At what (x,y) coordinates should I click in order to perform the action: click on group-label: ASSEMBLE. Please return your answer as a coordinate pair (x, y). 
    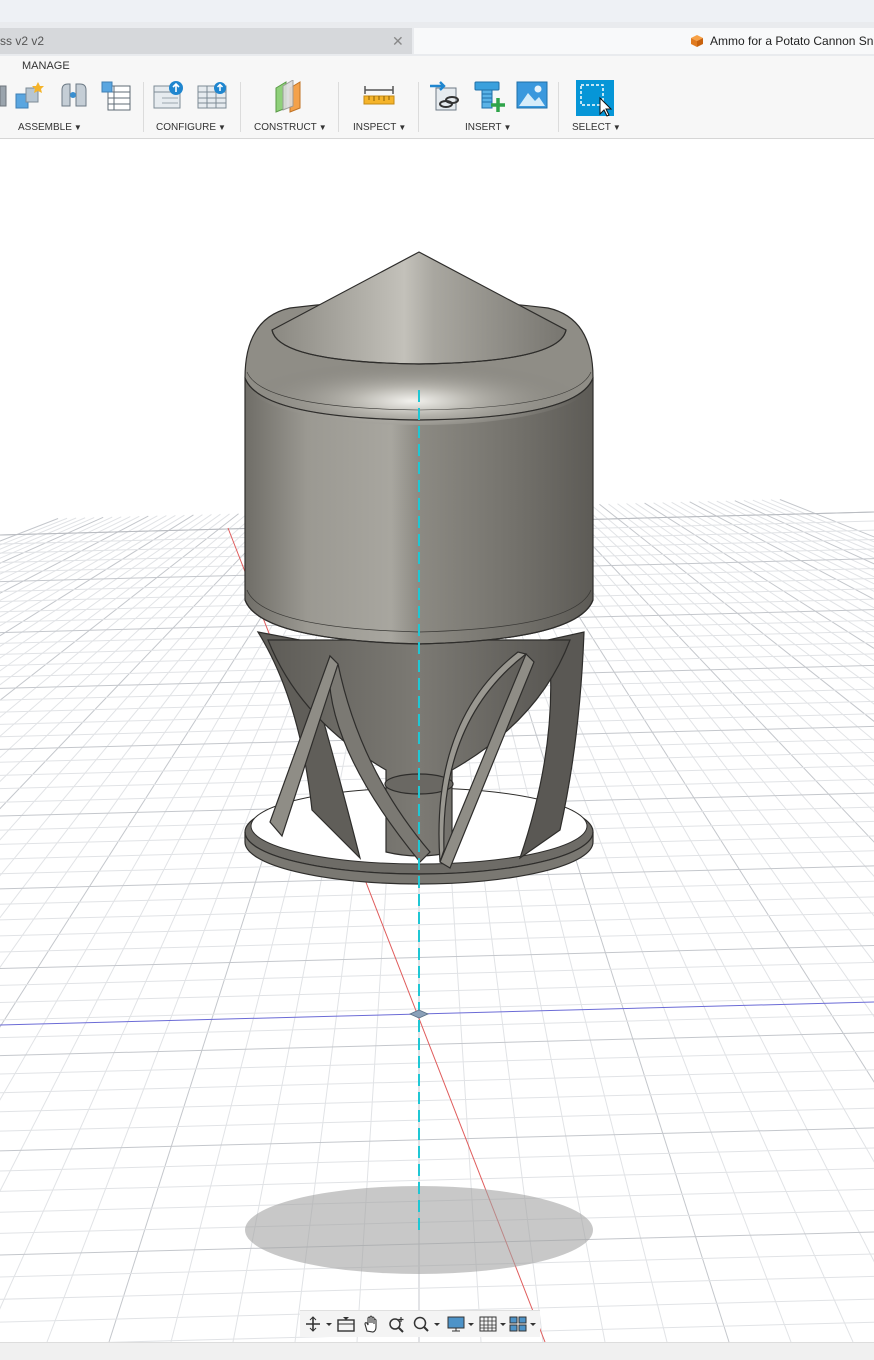
    Looking at the image, I should click on (45, 127).